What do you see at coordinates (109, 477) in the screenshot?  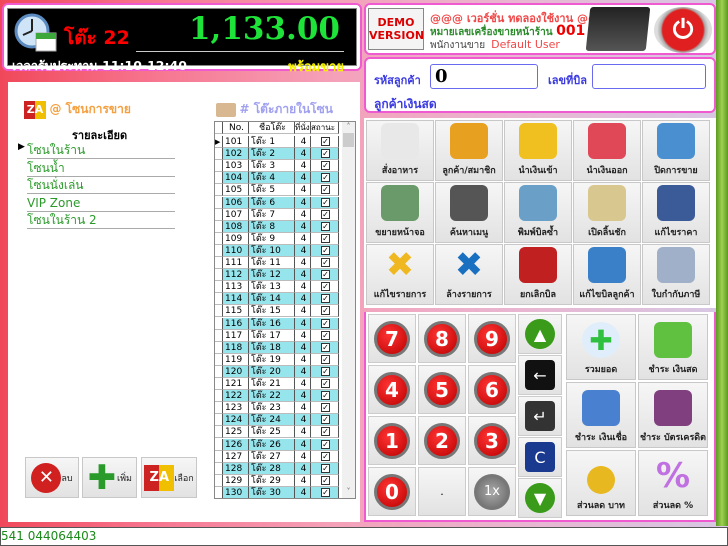 I see `add-zone-button: ✚ เพิ่ม` at bounding box center [109, 477].